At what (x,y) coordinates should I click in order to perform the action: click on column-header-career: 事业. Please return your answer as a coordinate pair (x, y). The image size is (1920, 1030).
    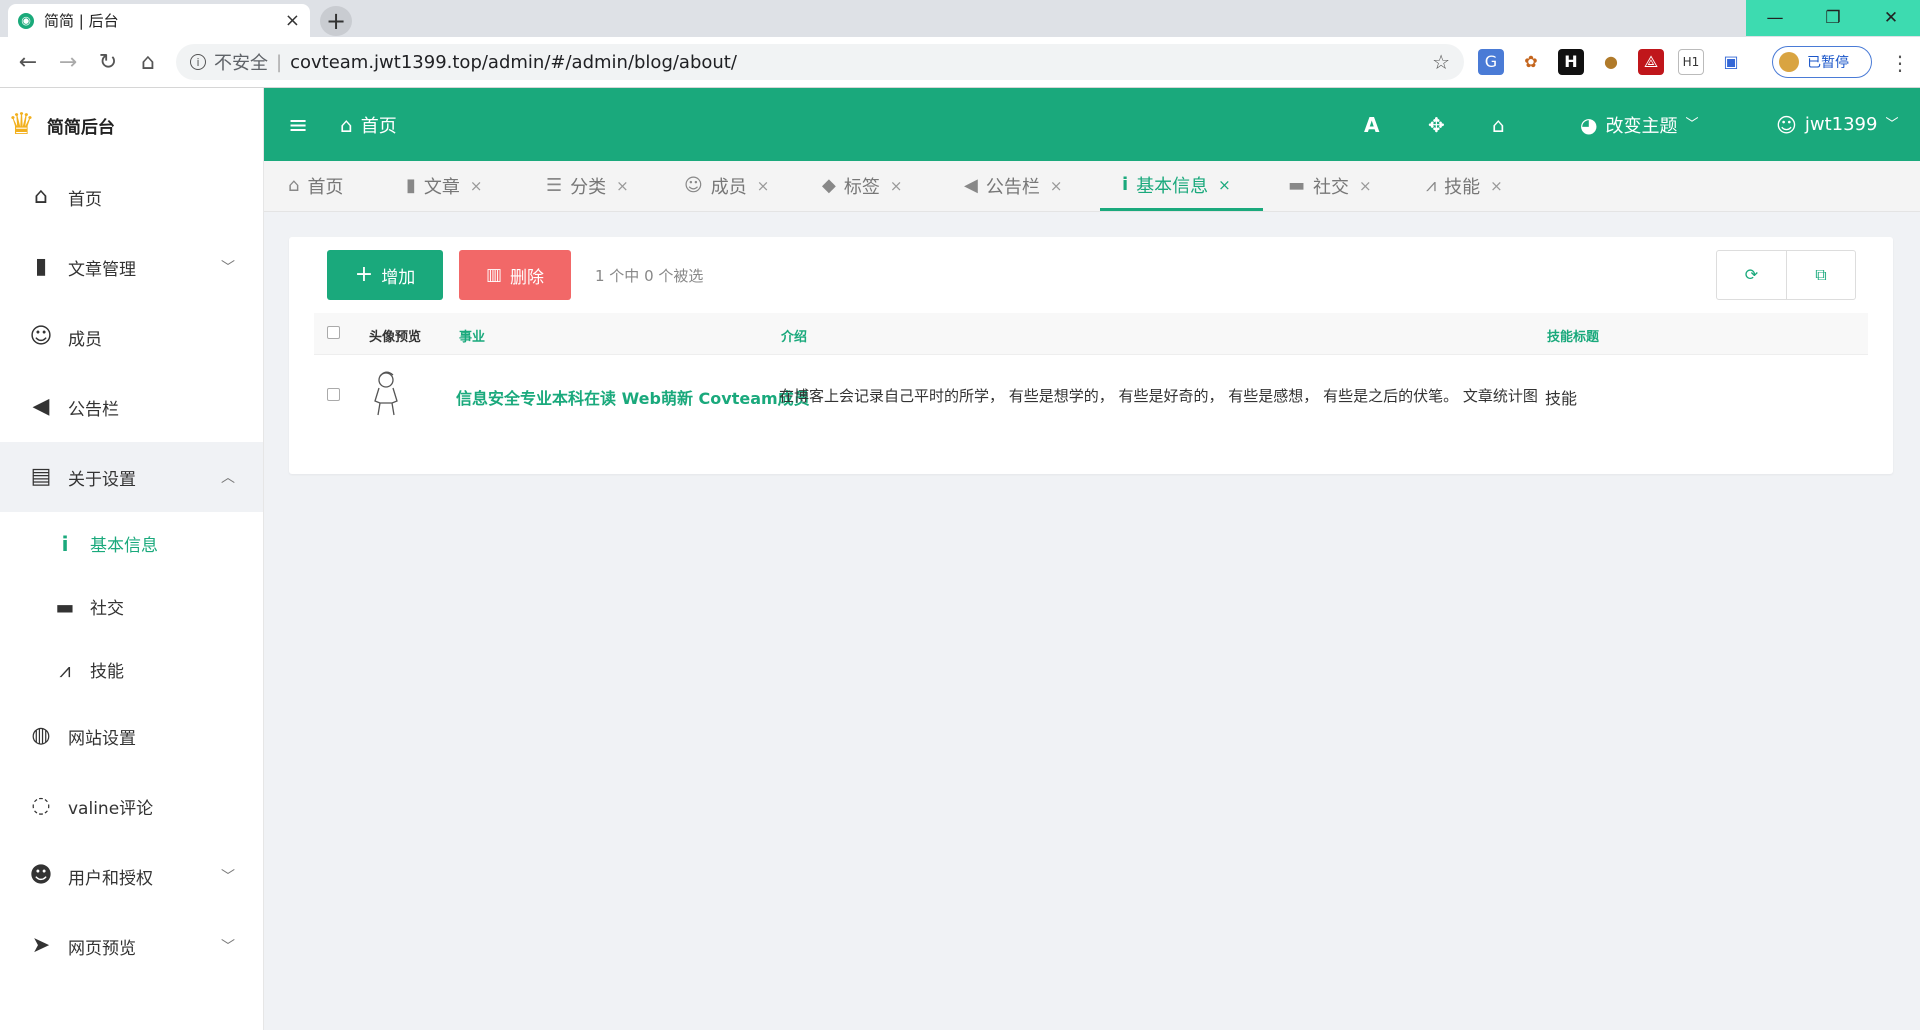
    Looking at the image, I should click on (472, 335).